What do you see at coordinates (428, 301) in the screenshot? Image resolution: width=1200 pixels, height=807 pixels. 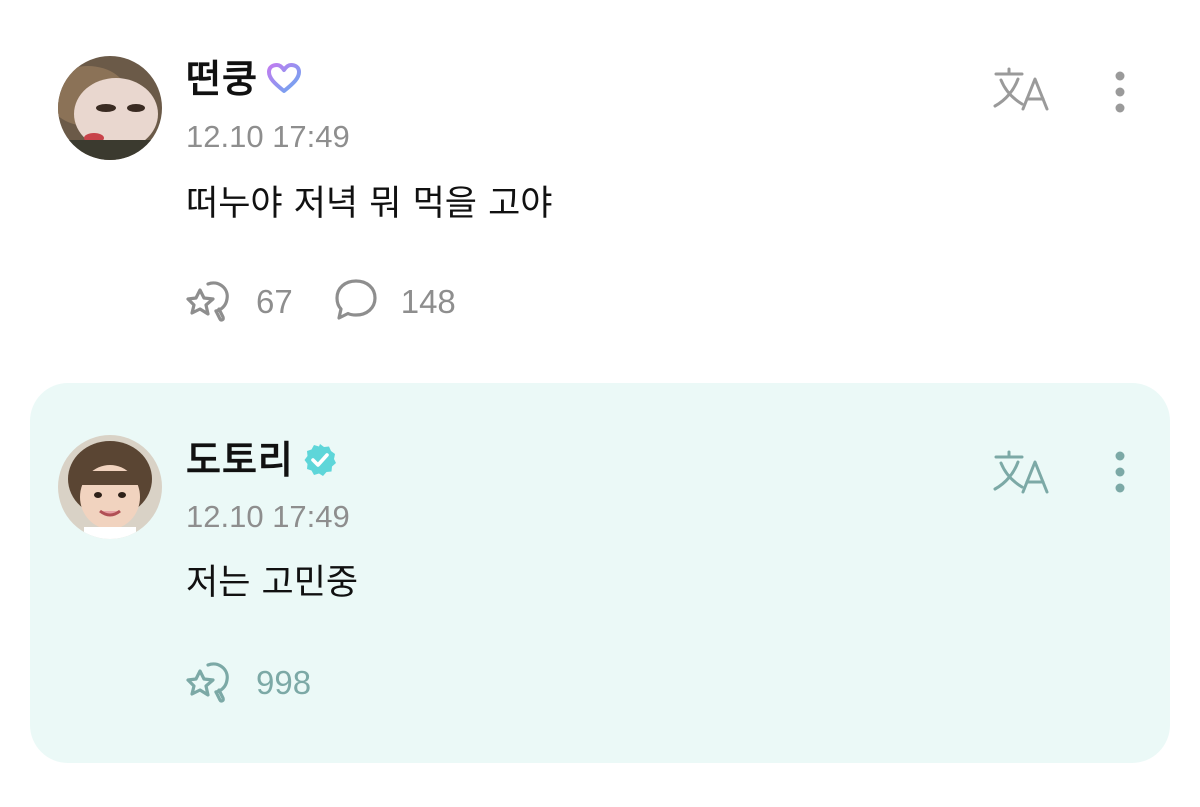 I see `comment-count: 148` at bounding box center [428, 301].